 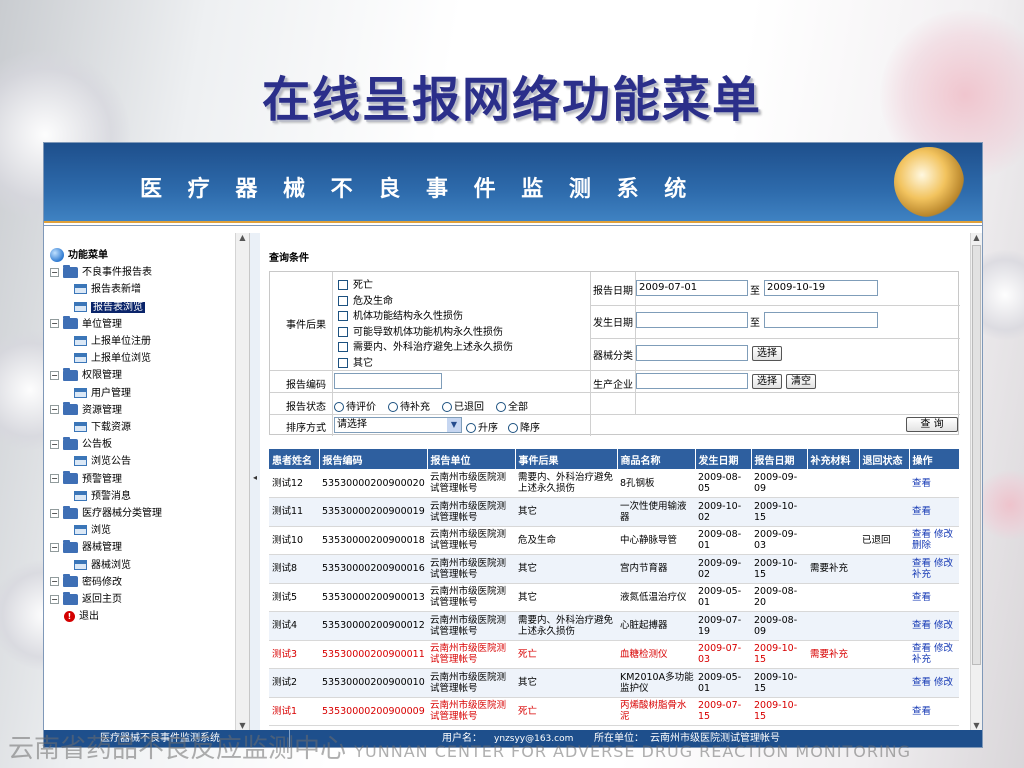 What do you see at coordinates (112, 341) in the screenshot?
I see `tree-item: 上报单位注册` at bounding box center [112, 341].